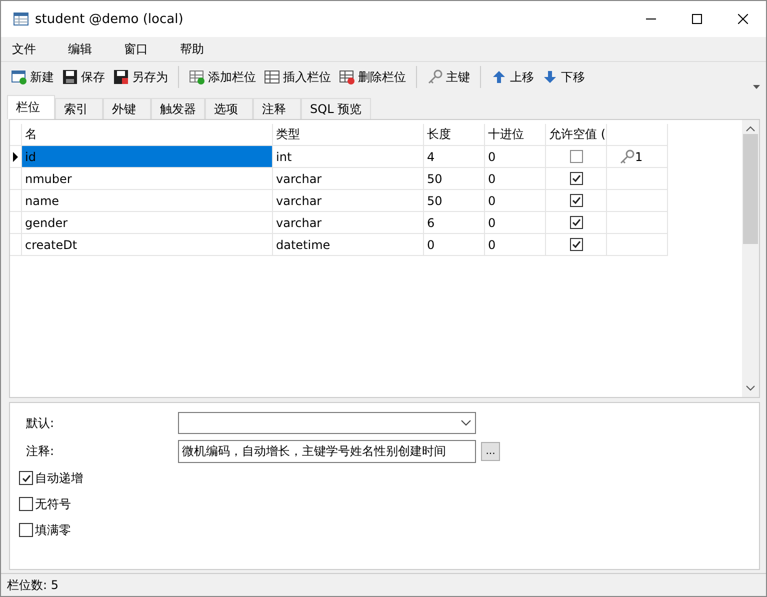 The width and height of the screenshot is (767, 597). I want to click on field-label: 默认:, so click(40, 423).